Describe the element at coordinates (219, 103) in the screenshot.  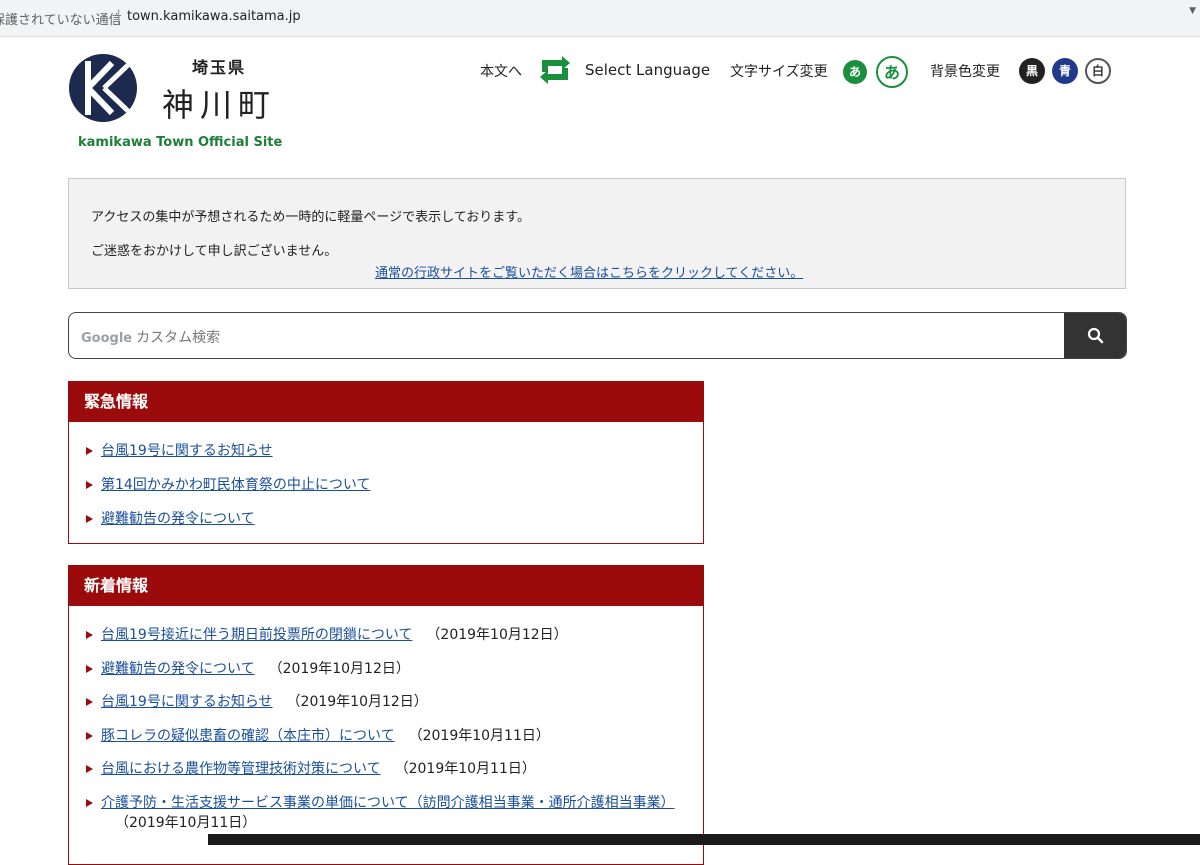
I see `town-name: 神川町` at that location.